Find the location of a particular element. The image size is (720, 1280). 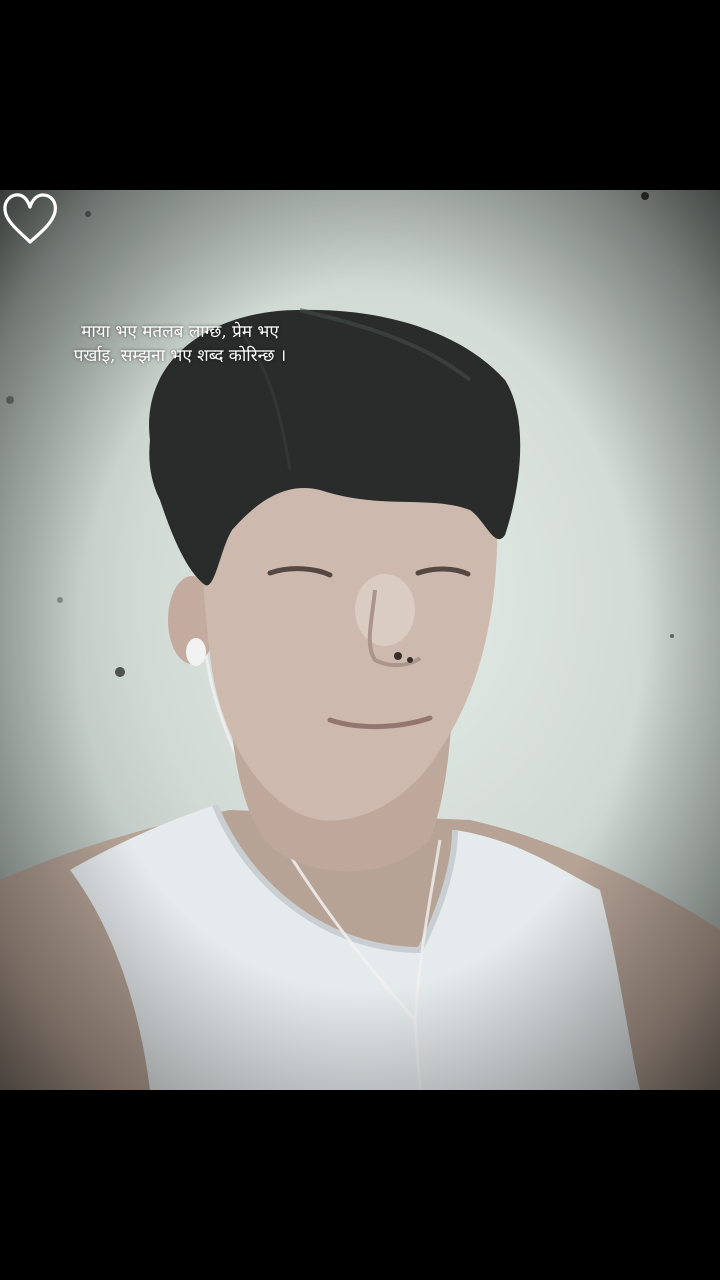

caption-line-2: पर्खाइ, सम्झना भए शब्द कोरिन्छ । is located at coordinates (180, 356).